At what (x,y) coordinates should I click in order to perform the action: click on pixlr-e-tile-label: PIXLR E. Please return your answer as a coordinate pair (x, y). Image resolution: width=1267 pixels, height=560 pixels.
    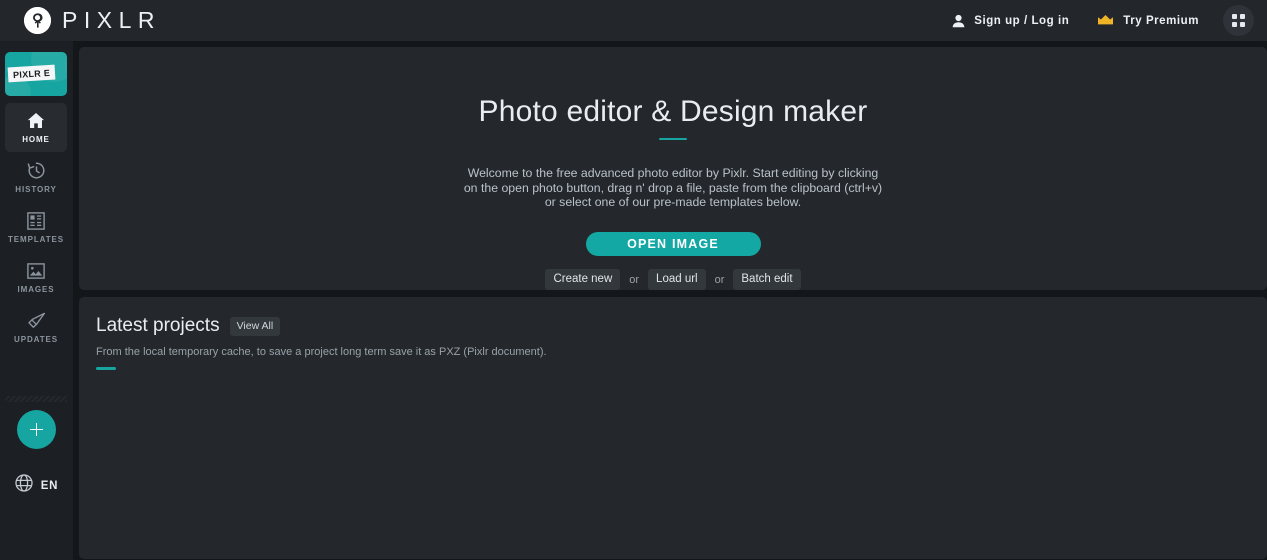
    Looking at the image, I should click on (31, 73).